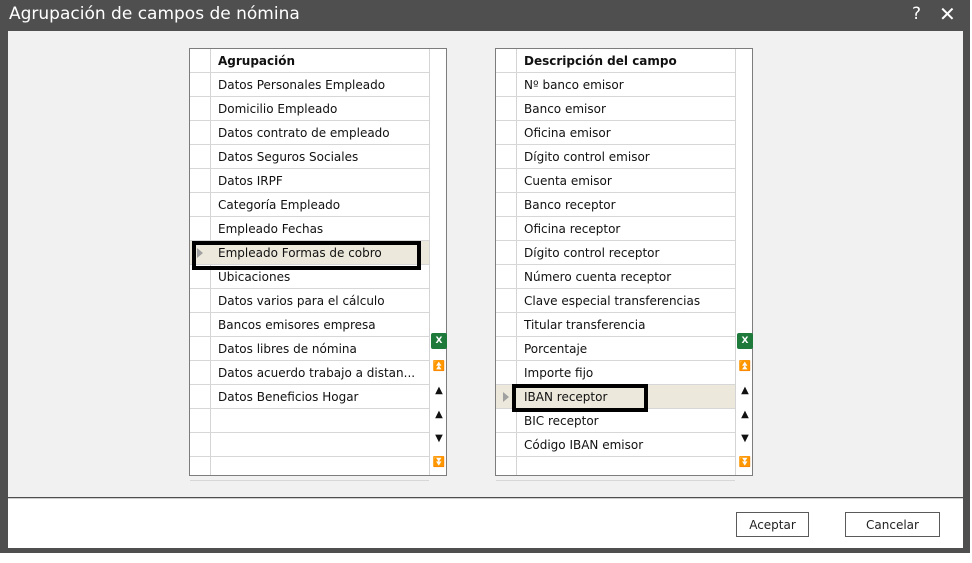 The height and width of the screenshot is (563, 972). What do you see at coordinates (485, 15) in the screenshot?
I see `title-bar: Agrupación de campos de nómina ? ✕` at bounding box center [485, 15].